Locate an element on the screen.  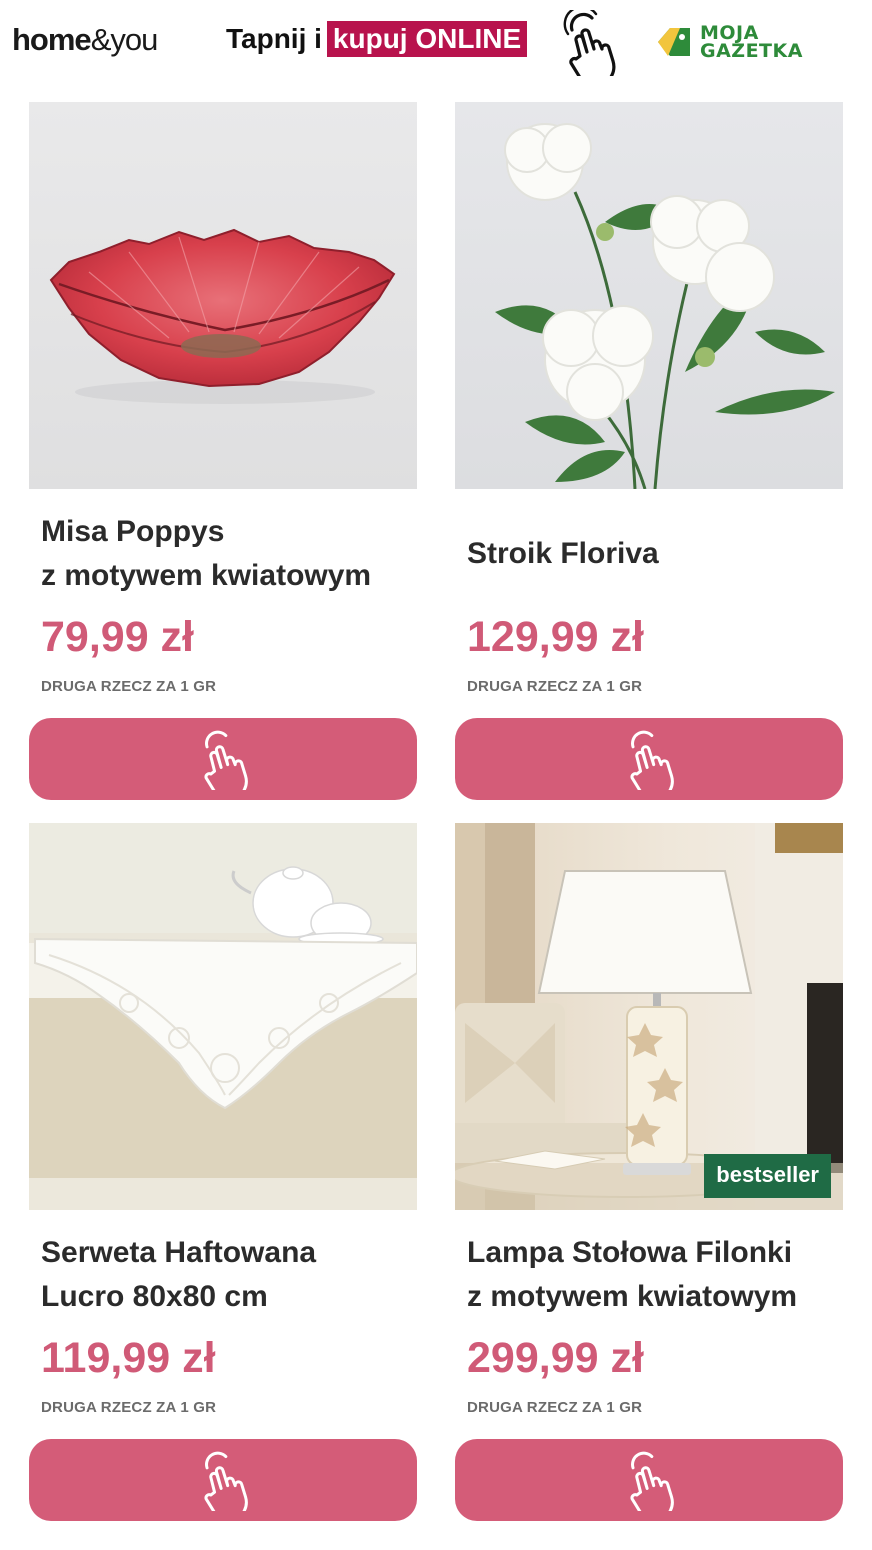
moja-gazetka-logo: MOJA GAZETKA is located at coordinates (729, 43).